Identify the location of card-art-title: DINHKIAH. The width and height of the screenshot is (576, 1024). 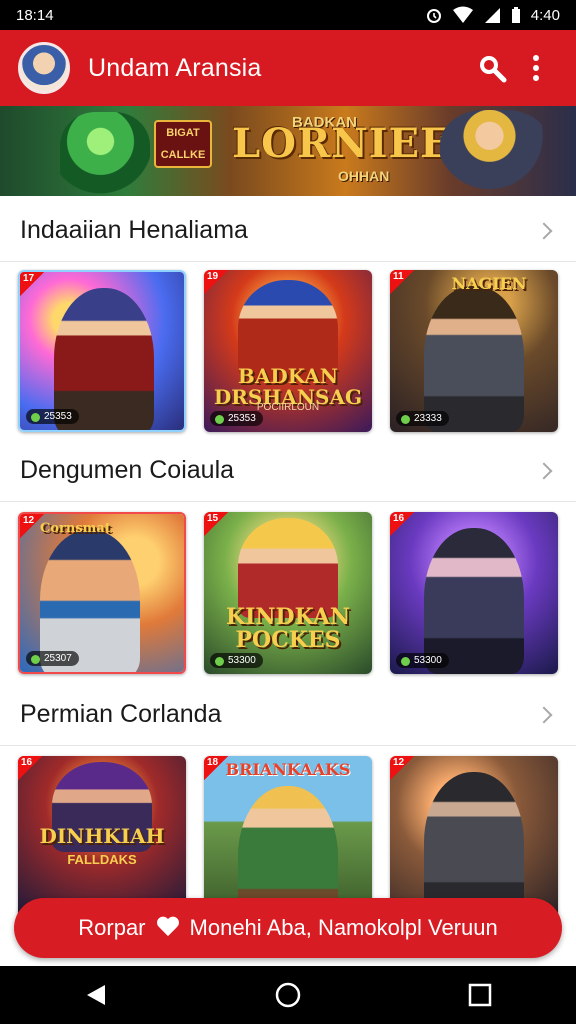
(102, 836).